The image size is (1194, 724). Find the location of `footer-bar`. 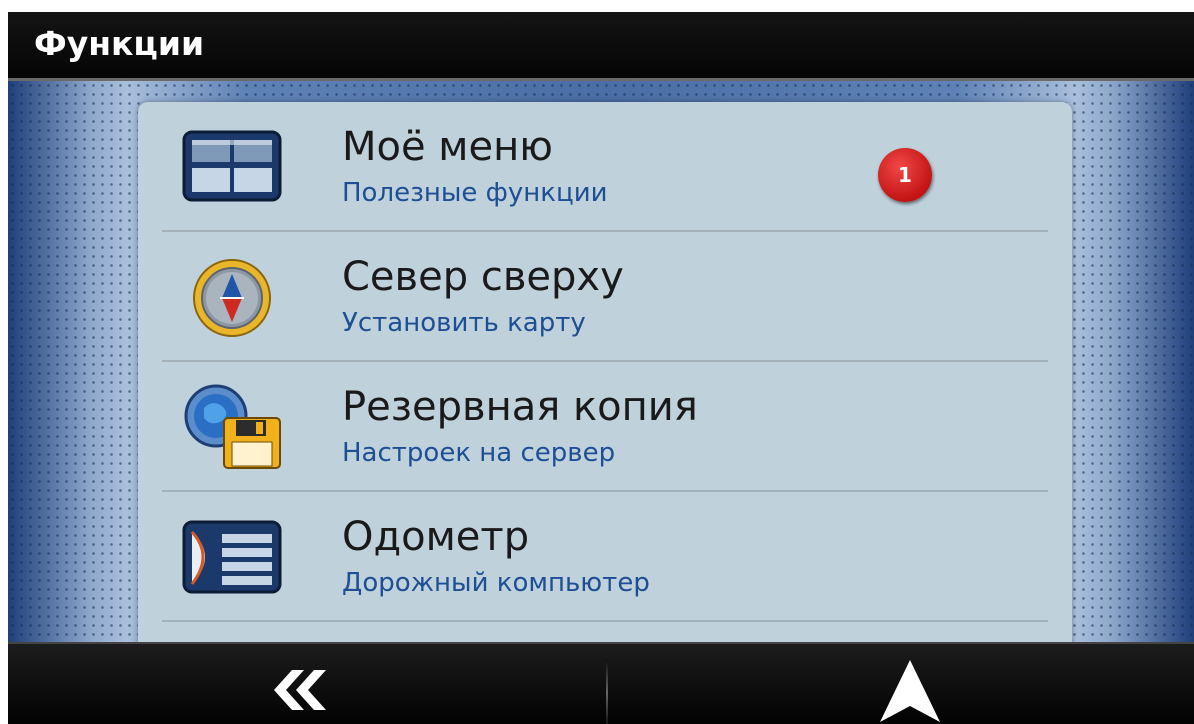

footer-bar is located at coordinates (601, 683).